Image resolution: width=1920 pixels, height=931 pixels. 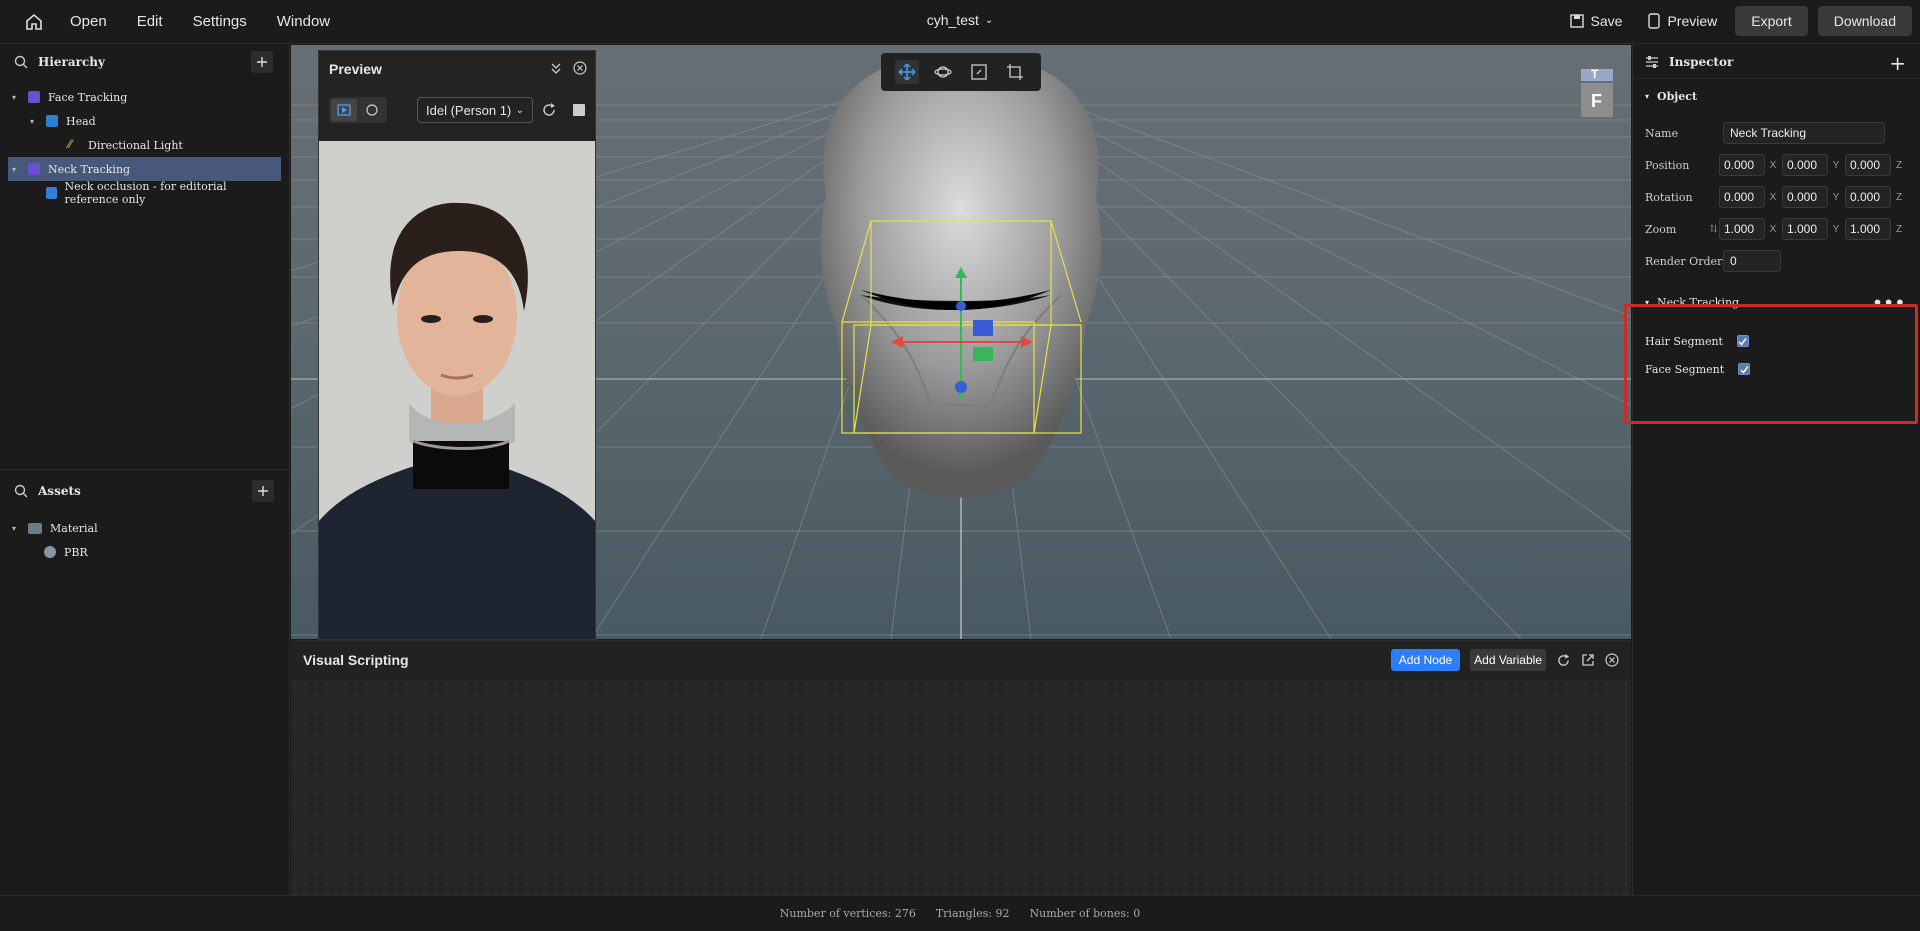 I want to click on download-button: Download, so click(x=1864, y=21).